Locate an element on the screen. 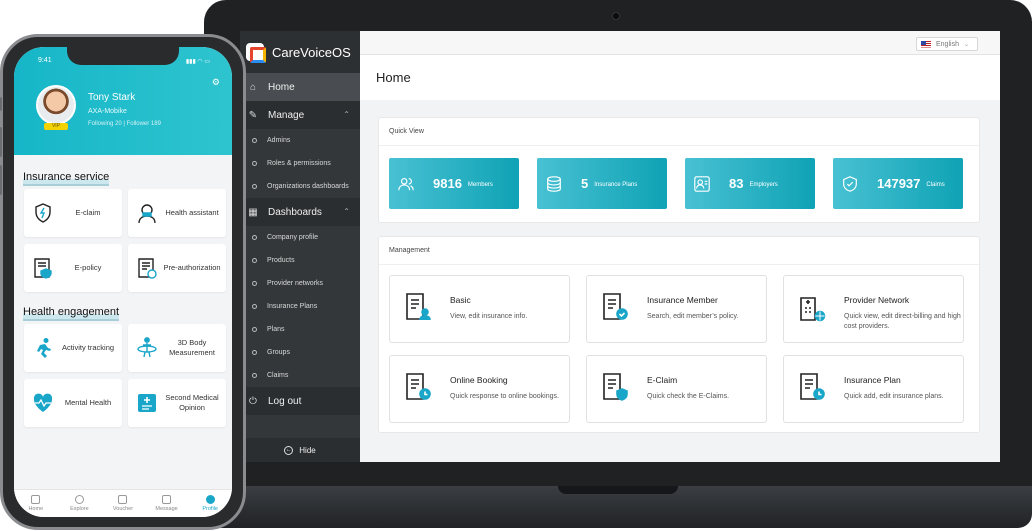 This screenshot has height=531, width=1032. members-icon is located at coordinates (406, 183).